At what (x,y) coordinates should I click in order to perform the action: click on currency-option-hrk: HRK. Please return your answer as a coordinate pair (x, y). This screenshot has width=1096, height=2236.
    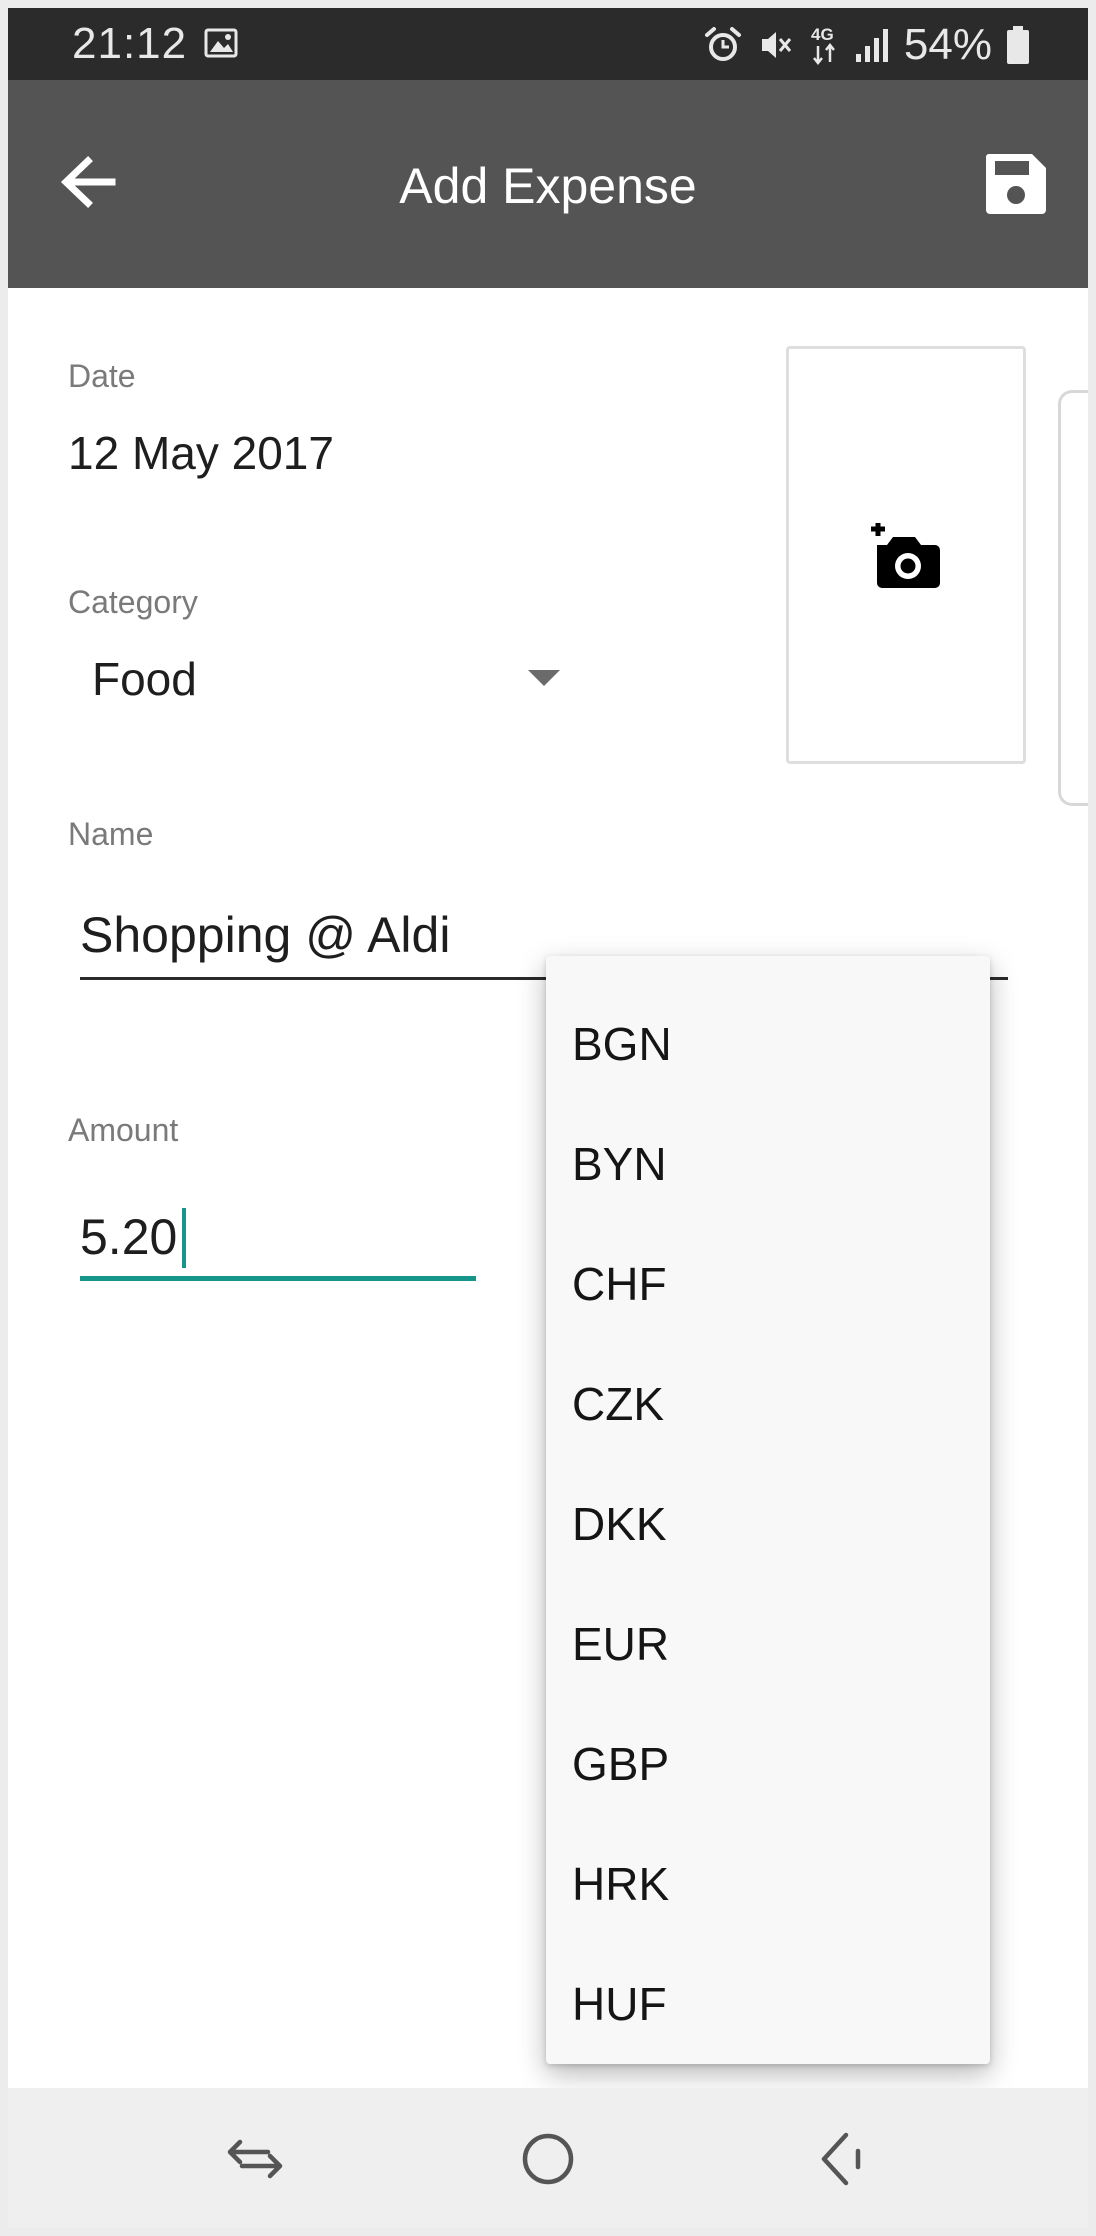
    Looking at the image, I should click on (768, 1884).